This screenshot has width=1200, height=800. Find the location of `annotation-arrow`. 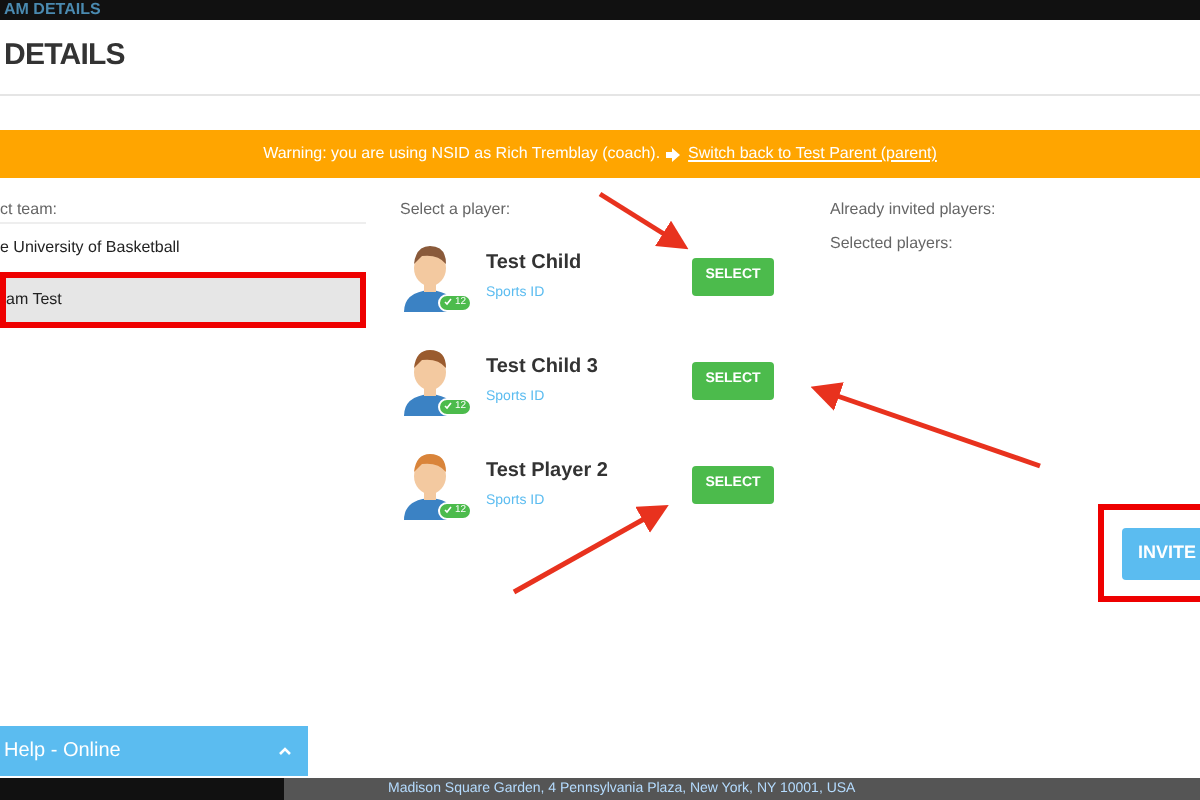

annotation-arrow is located at coordinates (643, 220).